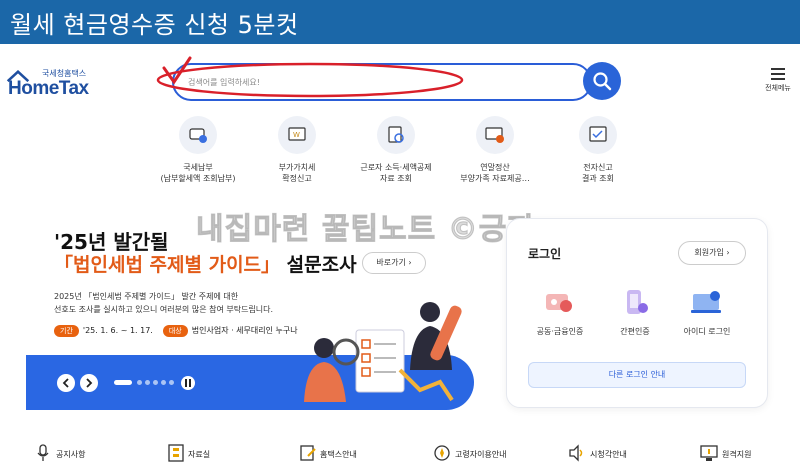 Image resolution: width=800 pixels, height=475 pixels. I want to click on slide-next-button, so click(89, 383).